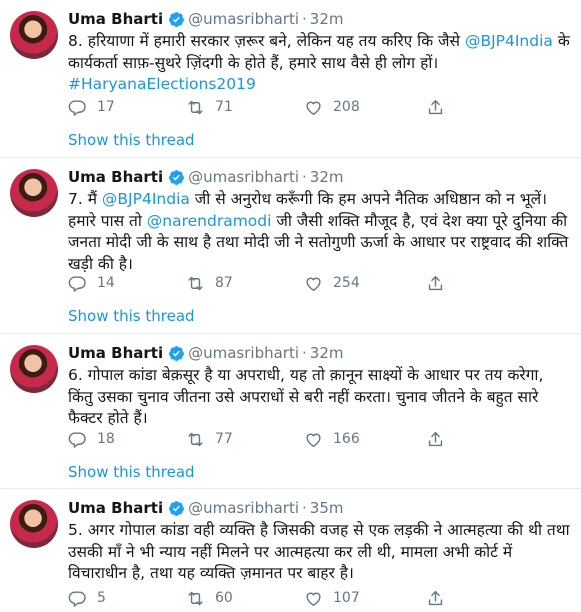 The height and width of the screenshot is (612, 581). Describe the element at coordinates (346, 598) in the screenshot. I see `like-count: 107` at that location.